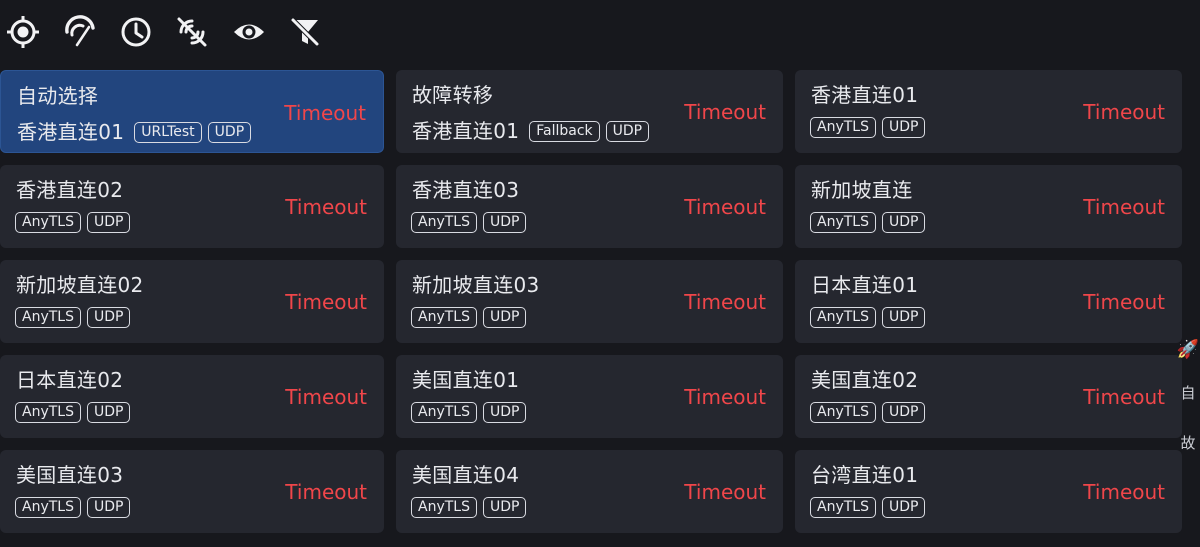  What do you see at coordinates (70, 475) in the screenshot?
I see `proxy-name: 美国直连03` at bounding box center [70, 475].